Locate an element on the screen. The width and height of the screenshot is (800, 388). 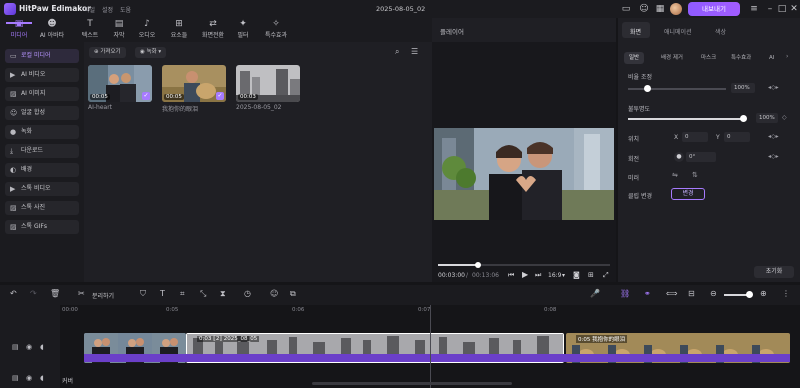
scissors-icon: ✂ is located at coordinates (81, 293).